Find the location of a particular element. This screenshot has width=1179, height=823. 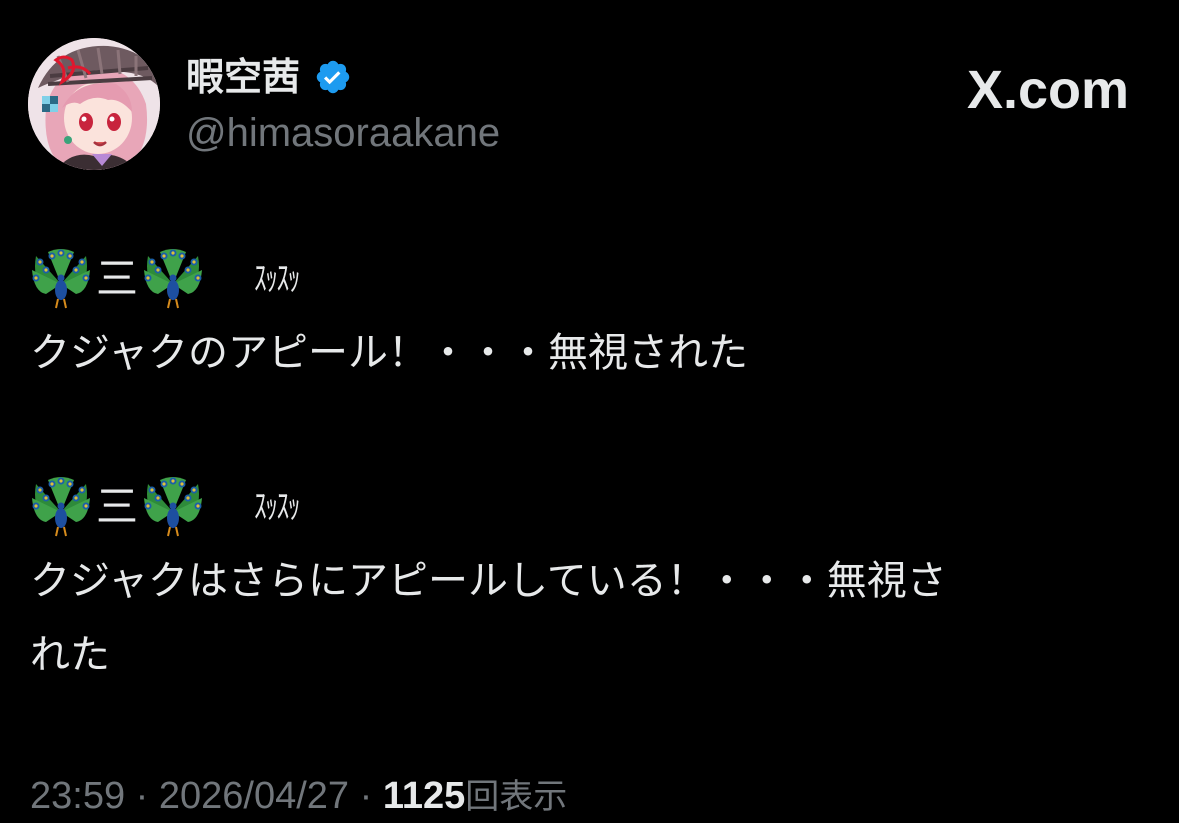

avatar is located at coordinates (94, 104).